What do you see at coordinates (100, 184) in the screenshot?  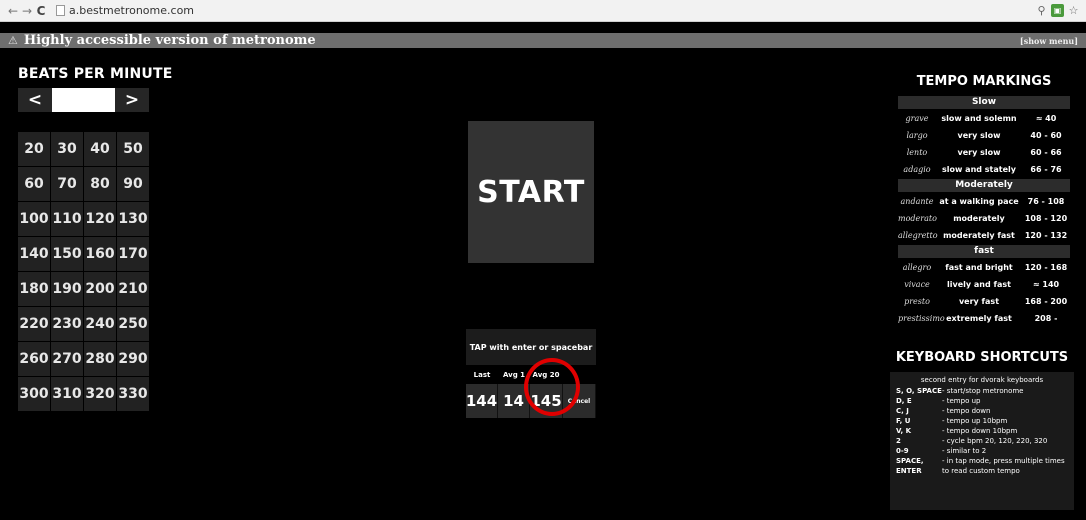 I see `bpm-preset-button: 80` at bounding box center [100, 184].